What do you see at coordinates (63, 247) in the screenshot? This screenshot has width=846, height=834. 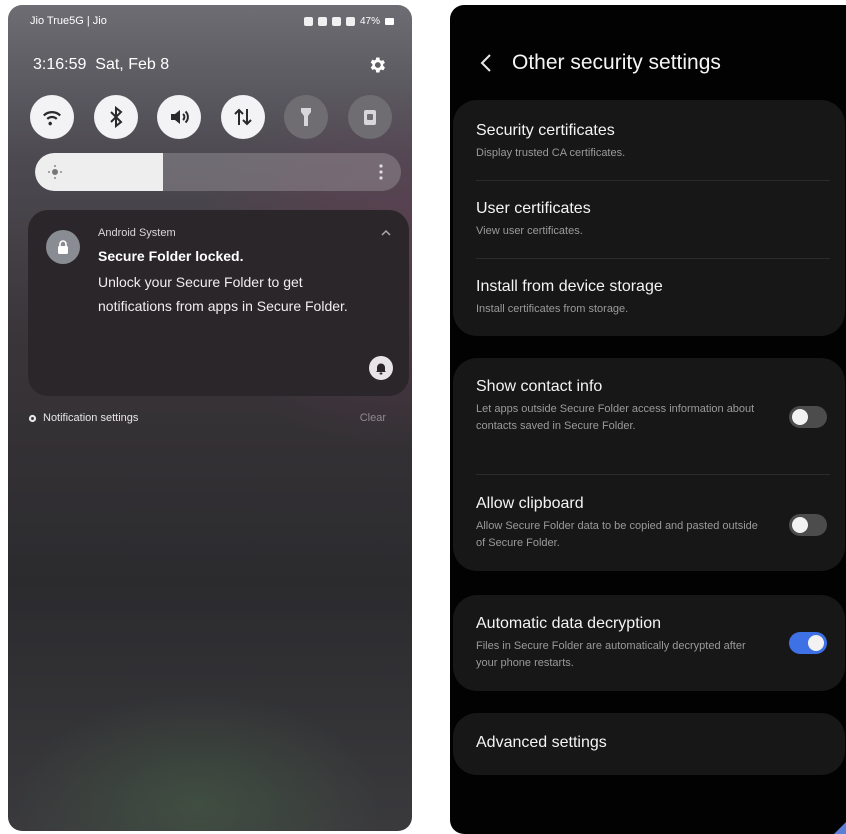 I see `secure-folder-icon` at bounding box center [63, 247].